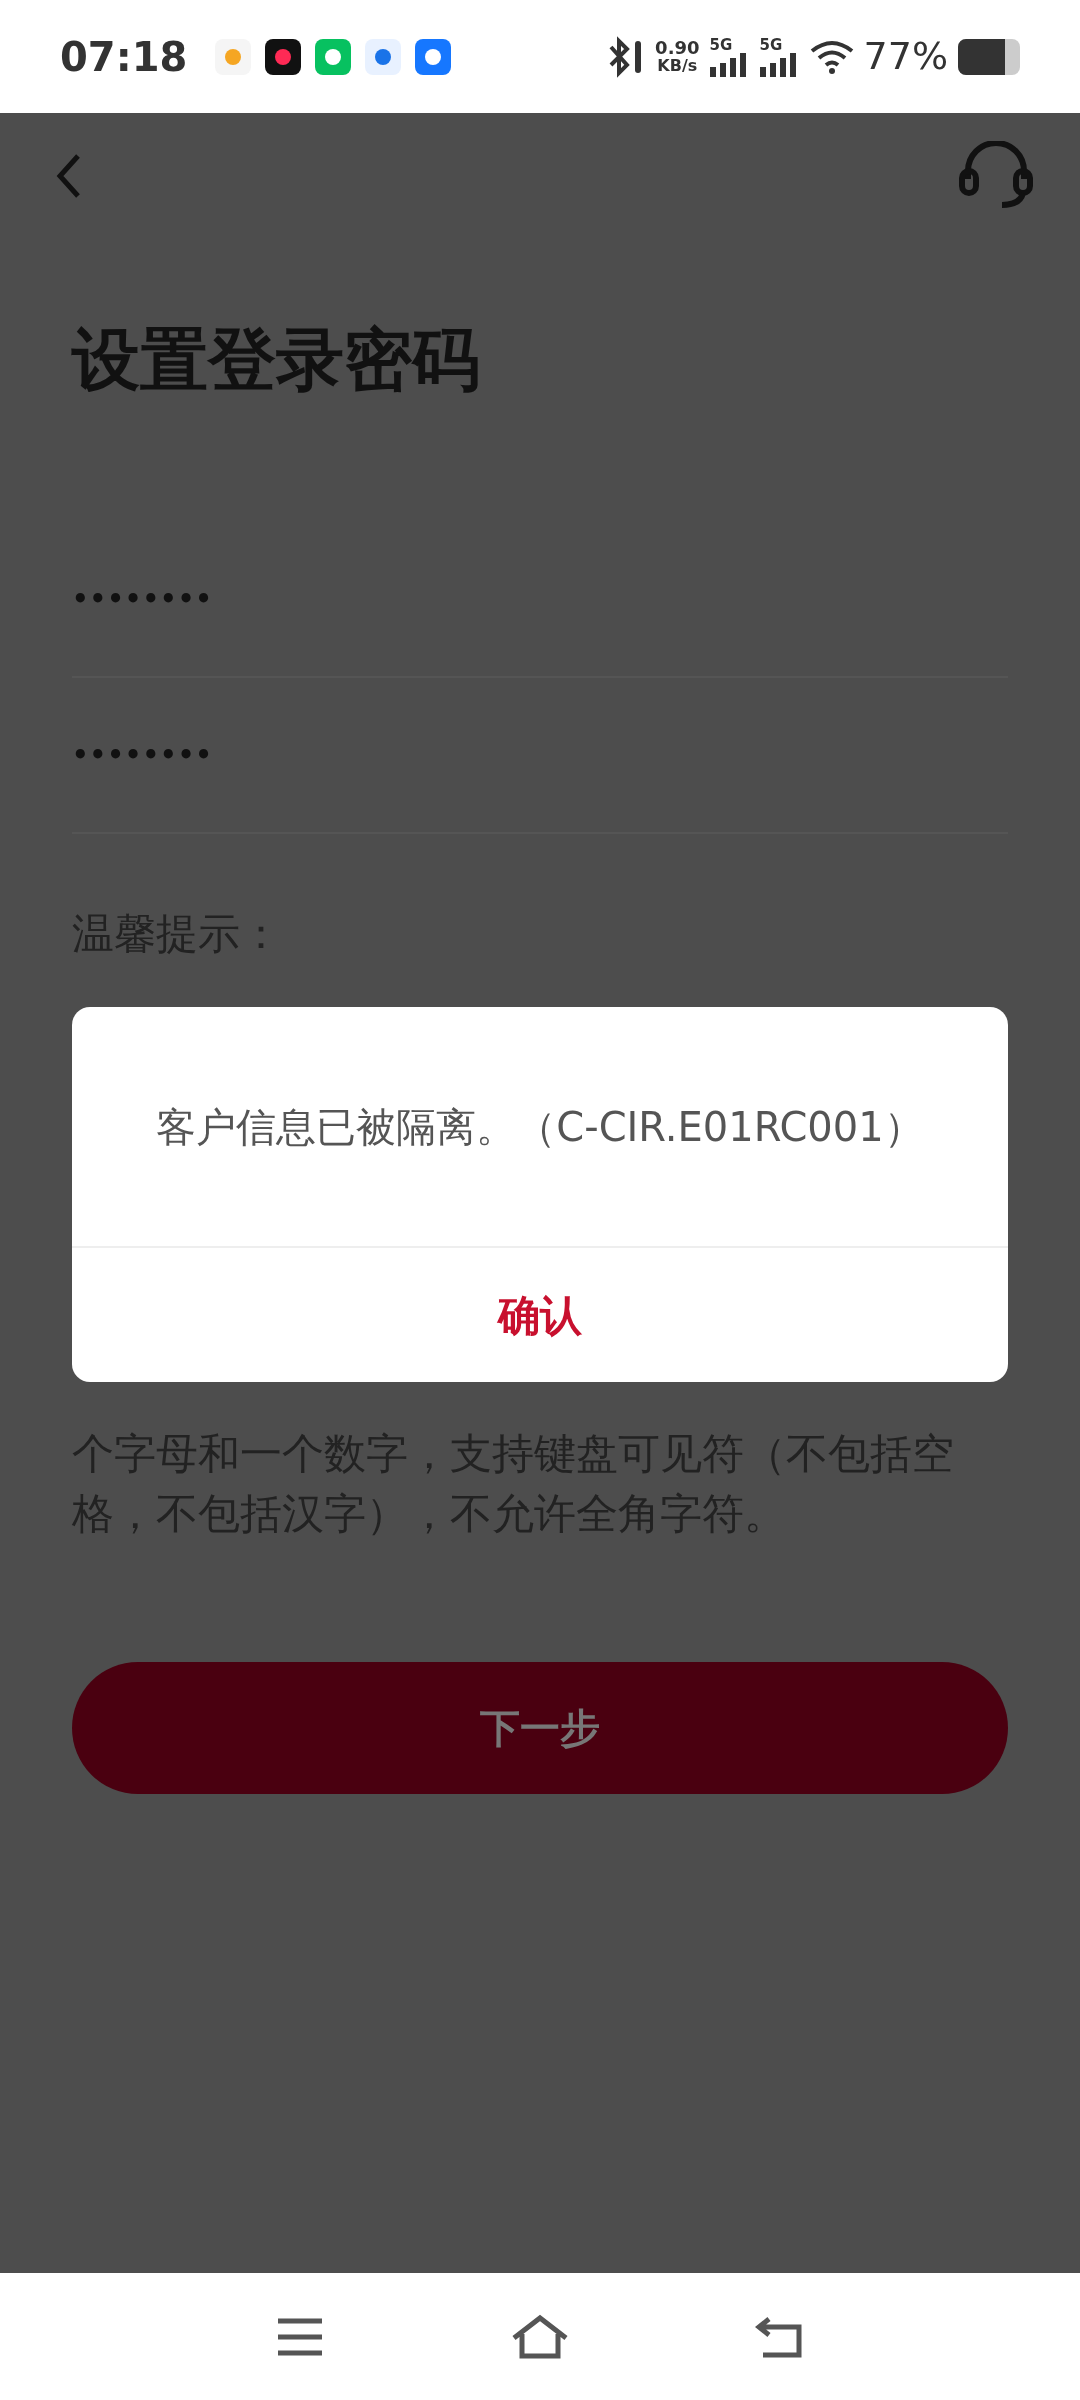 Image resolution: width=1080 pixels, height=2400 pixels. What do you see at coordinates (831, 56) in the screenshot?
I see `wifi-icon` at bounding box center [831, 56].